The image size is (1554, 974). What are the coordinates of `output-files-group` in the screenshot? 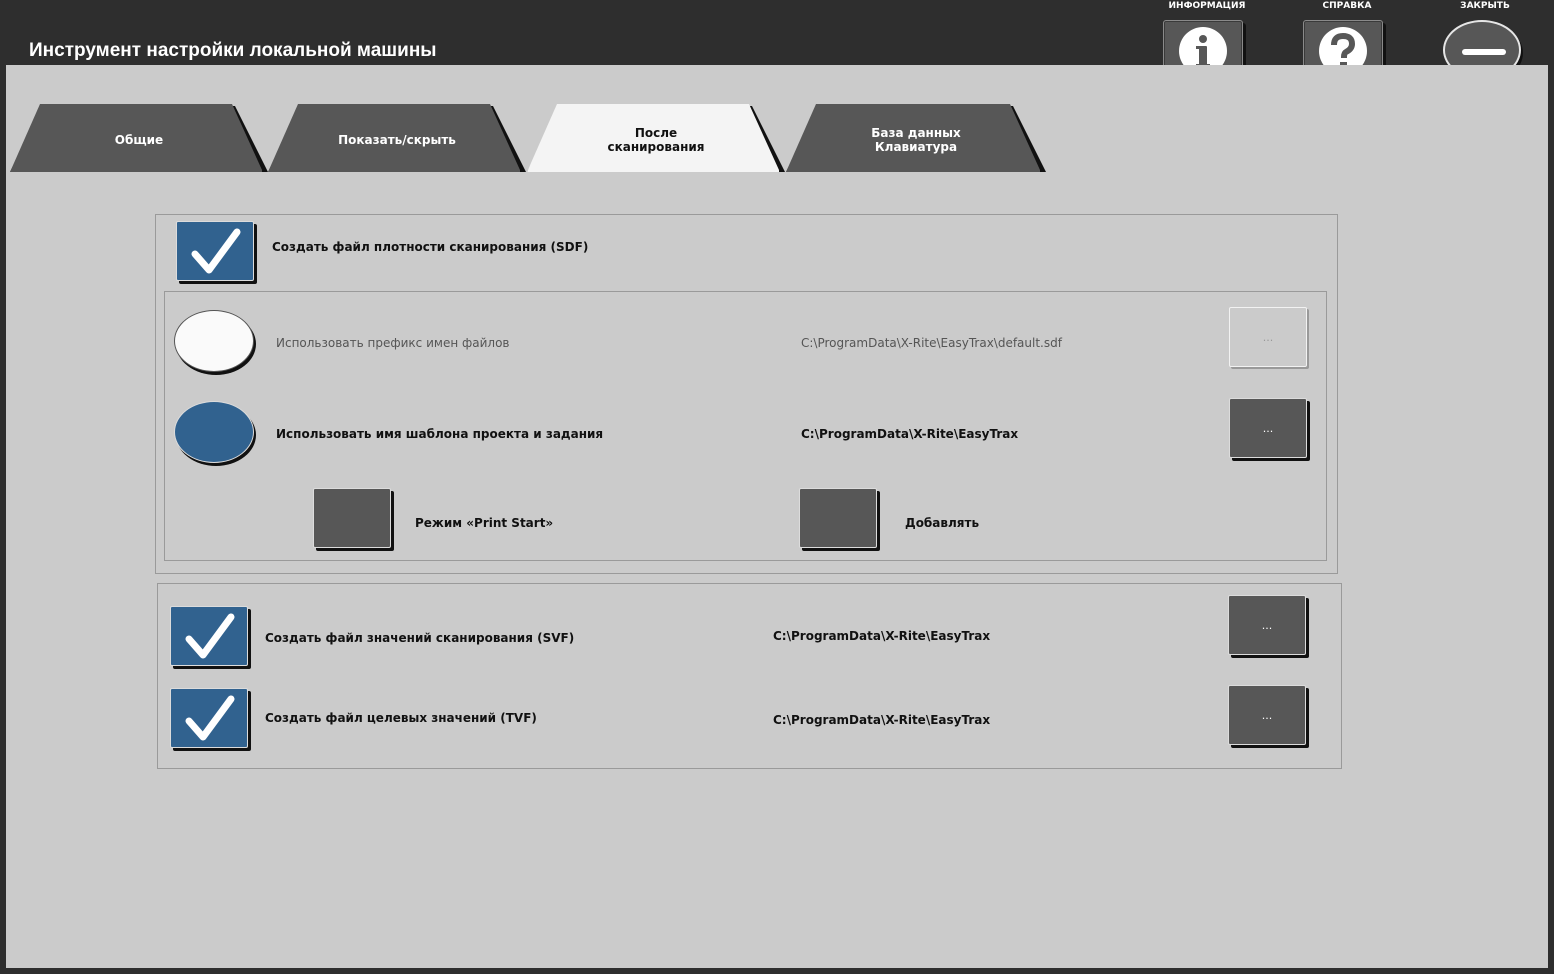 It's located at (749, 676).